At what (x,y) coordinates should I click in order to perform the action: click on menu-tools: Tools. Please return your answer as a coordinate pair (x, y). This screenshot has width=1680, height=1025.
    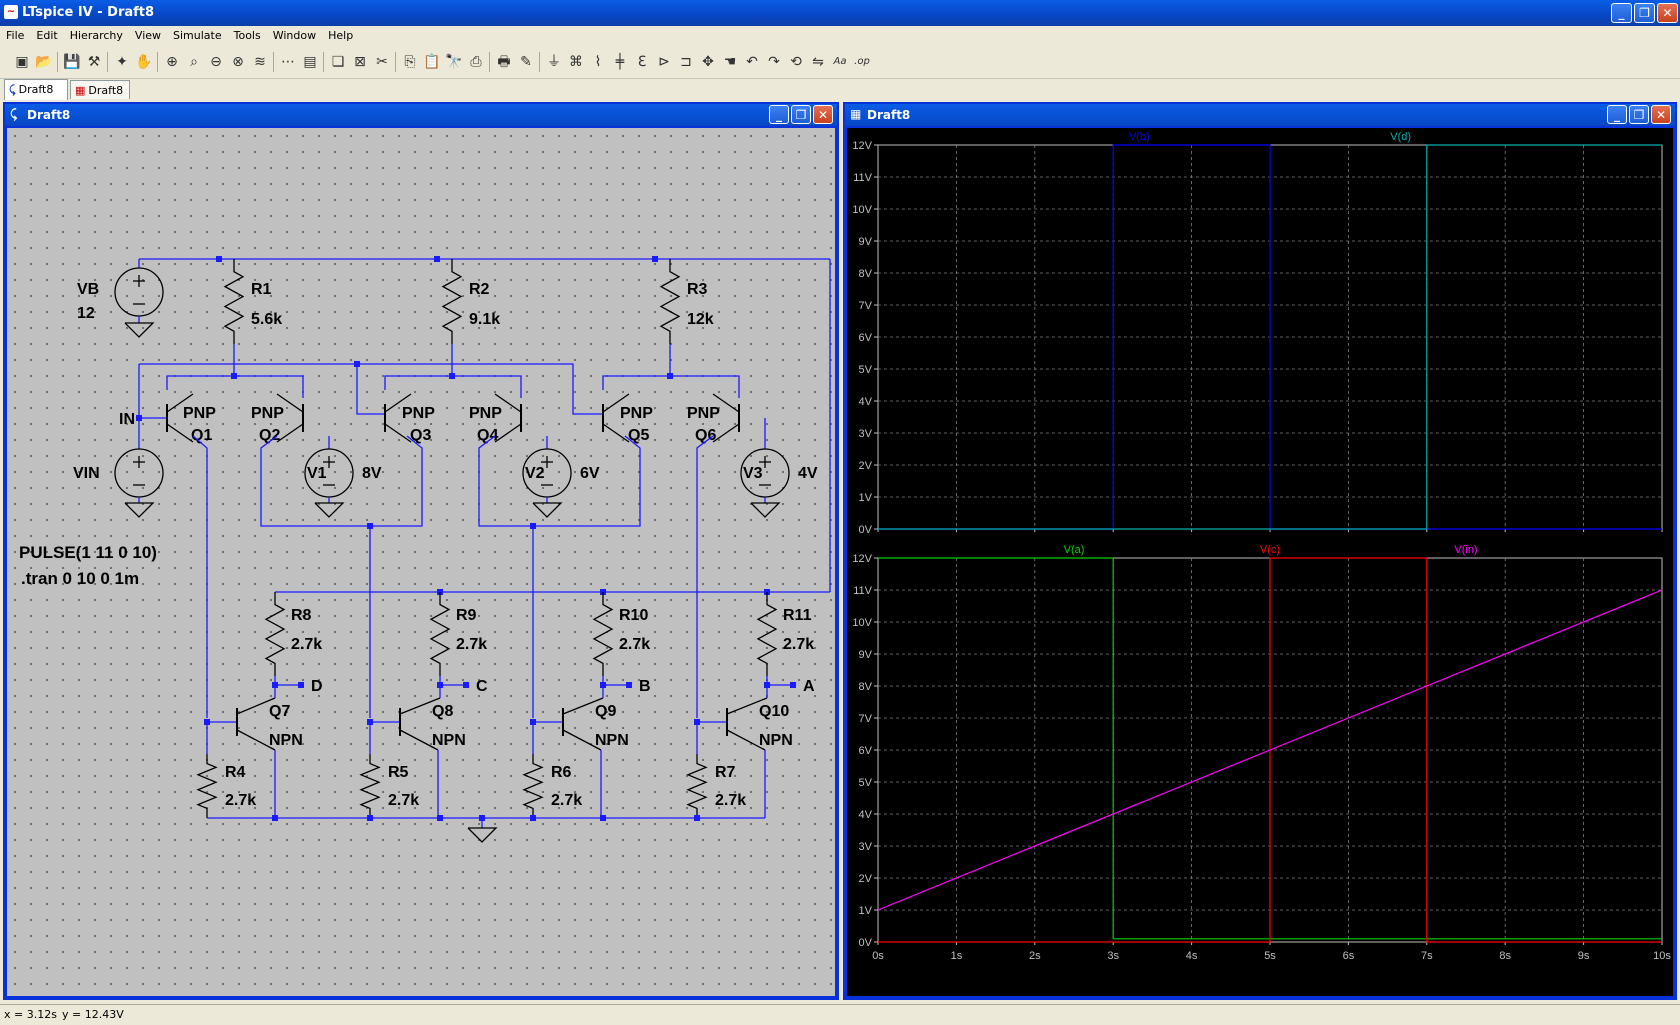
    Looking at the image, I should click on (247, 34).